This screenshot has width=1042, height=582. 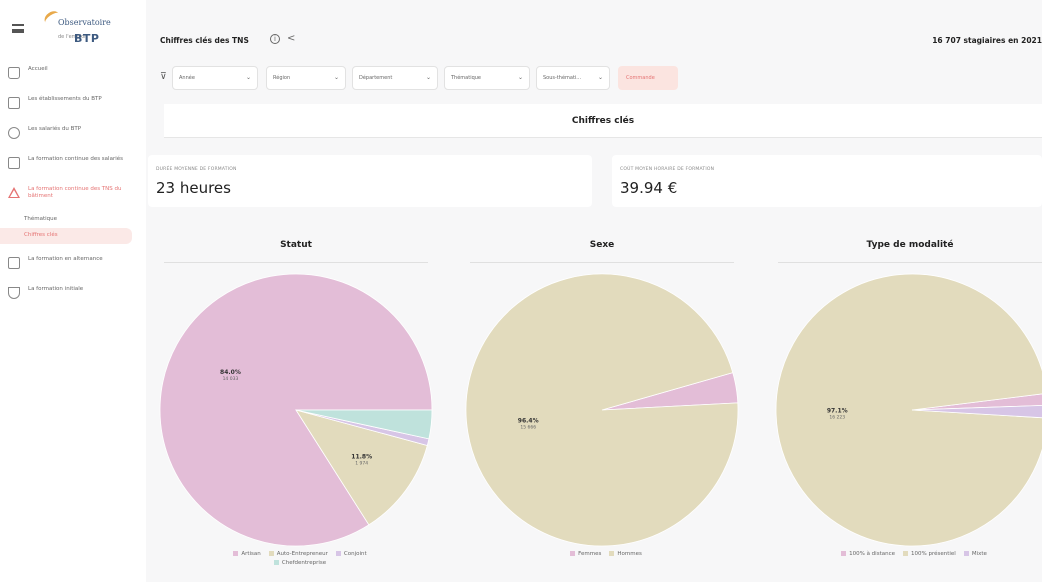 What do you see at coordinates (14, 193) in the screenshot?
I see `alert-icon` at bounding box center [14, 193].